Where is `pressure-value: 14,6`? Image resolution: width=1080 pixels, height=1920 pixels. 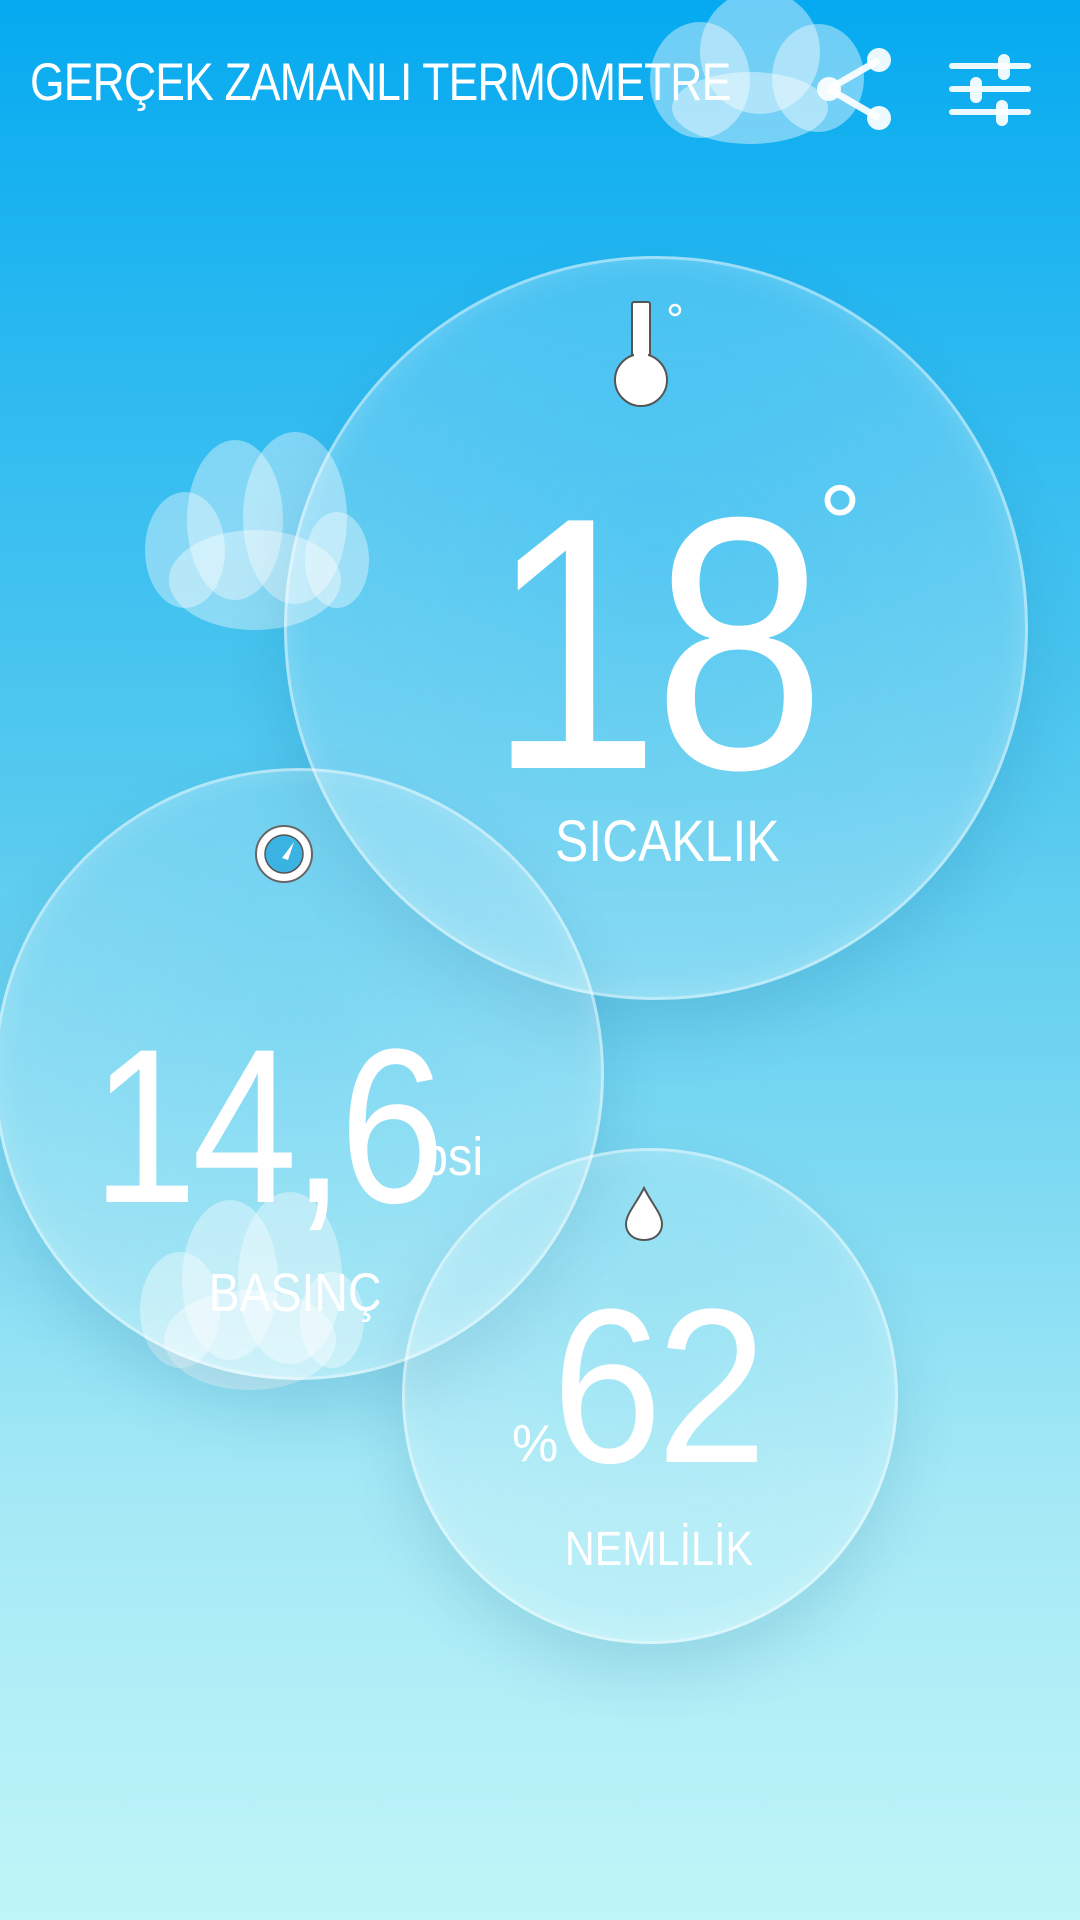
pressure-value: 14,6 is located at coordinates (268, 1126).